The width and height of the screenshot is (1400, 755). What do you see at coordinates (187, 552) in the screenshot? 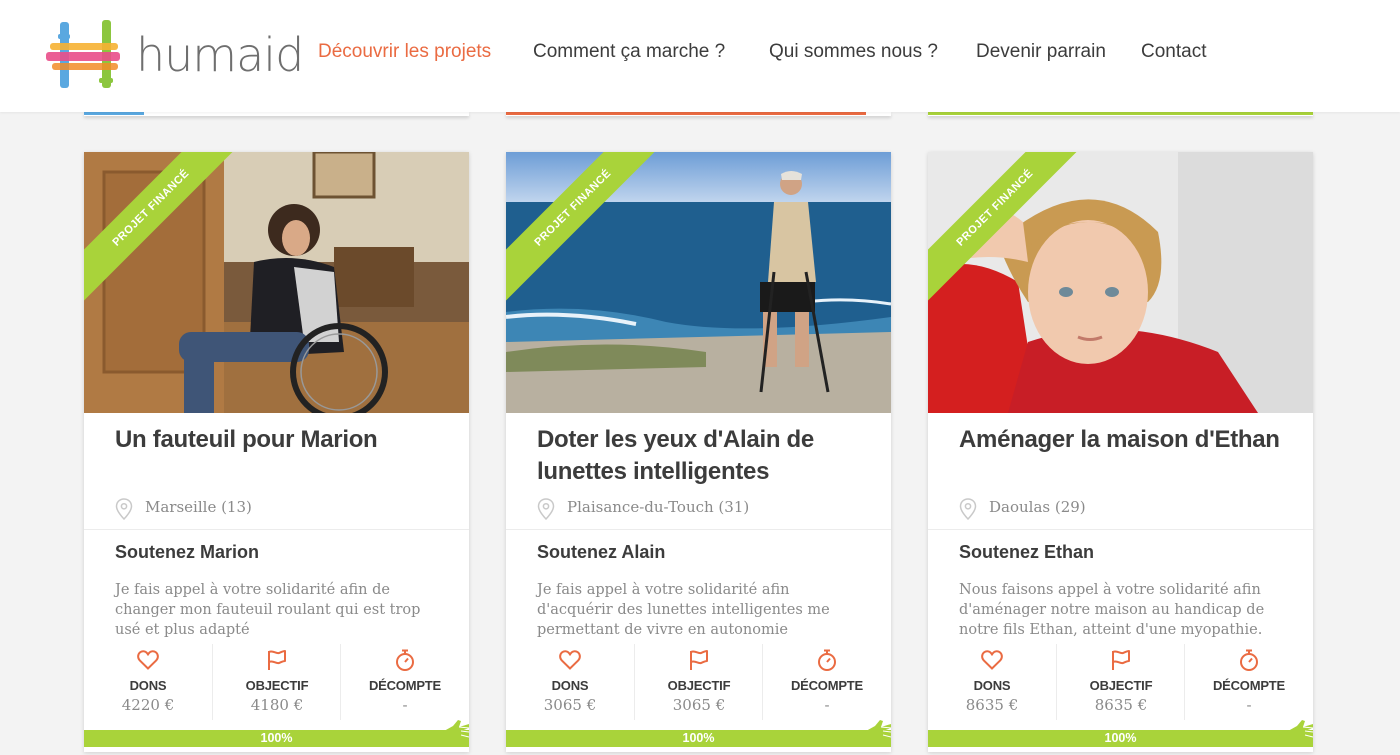
I see `support-heading: Soutenez Marion` at bounding box center [187, 552].